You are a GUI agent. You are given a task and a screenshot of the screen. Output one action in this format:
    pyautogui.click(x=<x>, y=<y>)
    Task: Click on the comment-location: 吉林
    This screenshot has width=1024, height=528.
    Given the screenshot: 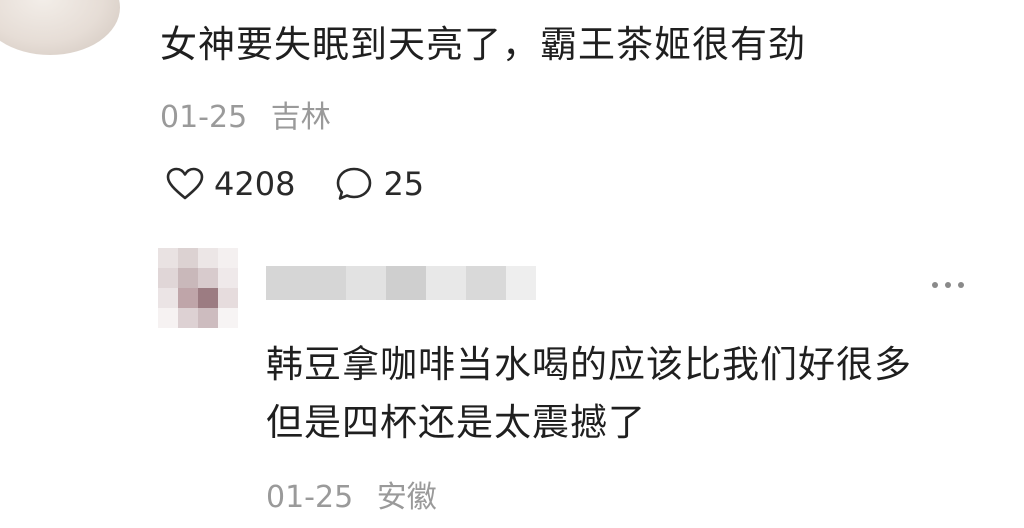 What is the action you would take?
    pyautogui.click(x=300, y=117)
    